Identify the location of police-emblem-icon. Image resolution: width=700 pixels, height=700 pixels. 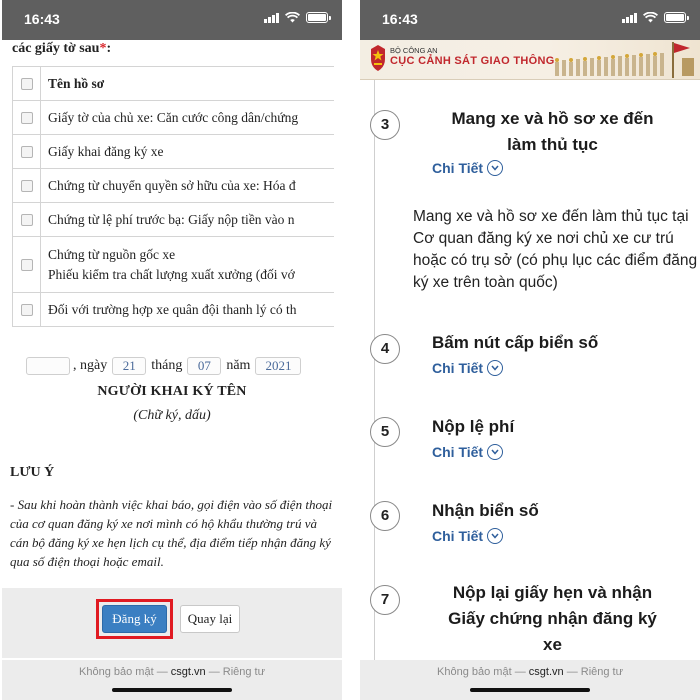
(378, 58).